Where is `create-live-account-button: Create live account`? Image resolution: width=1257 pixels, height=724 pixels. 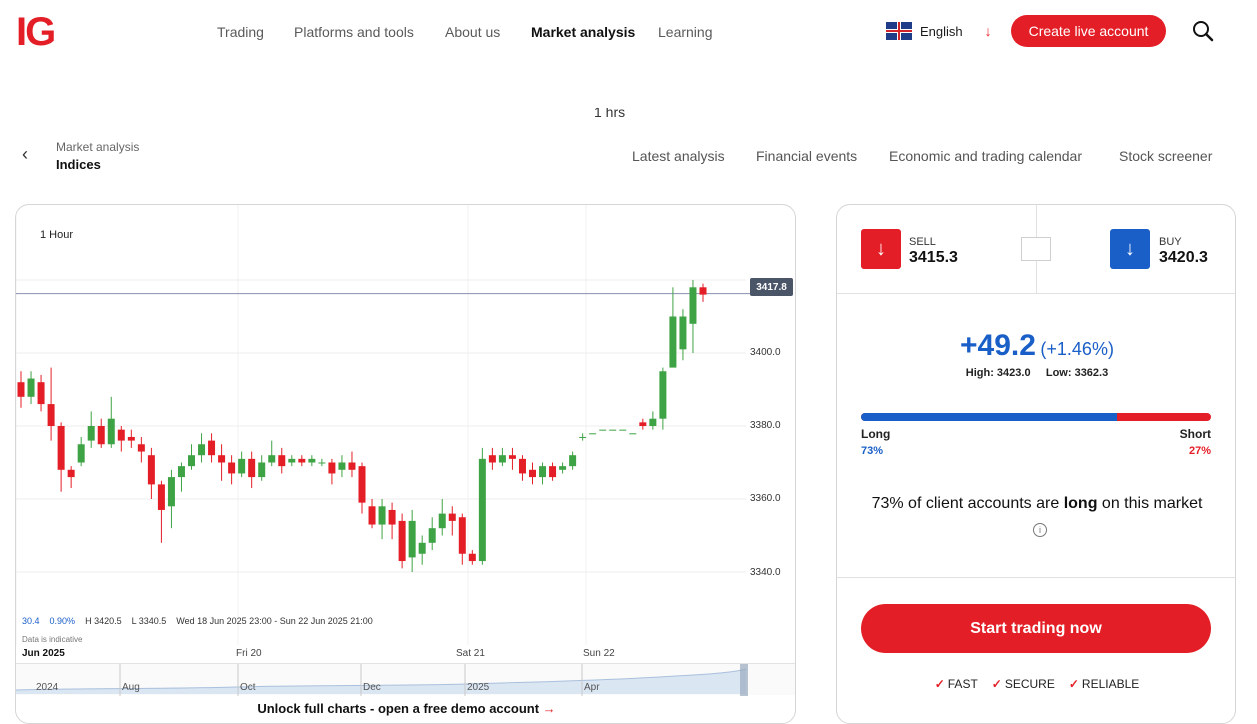
create-live-account-button: Create live account is located at coordinates (1088, 31).